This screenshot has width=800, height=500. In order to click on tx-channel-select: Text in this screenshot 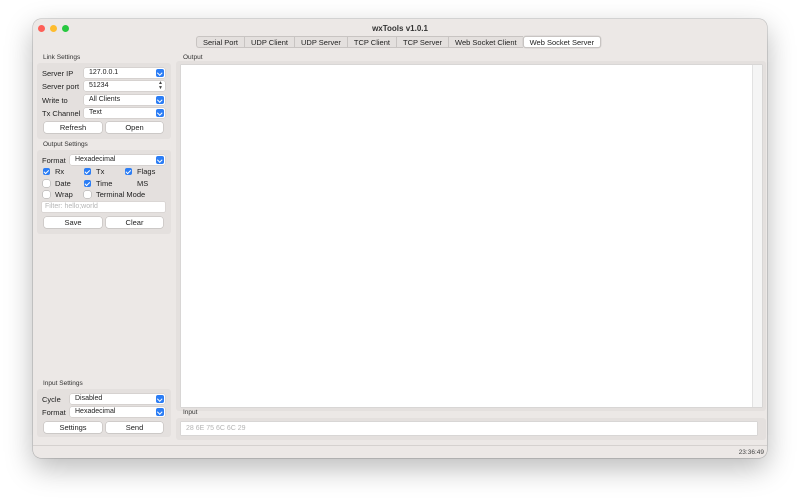, I will do `click(124, 113)`.